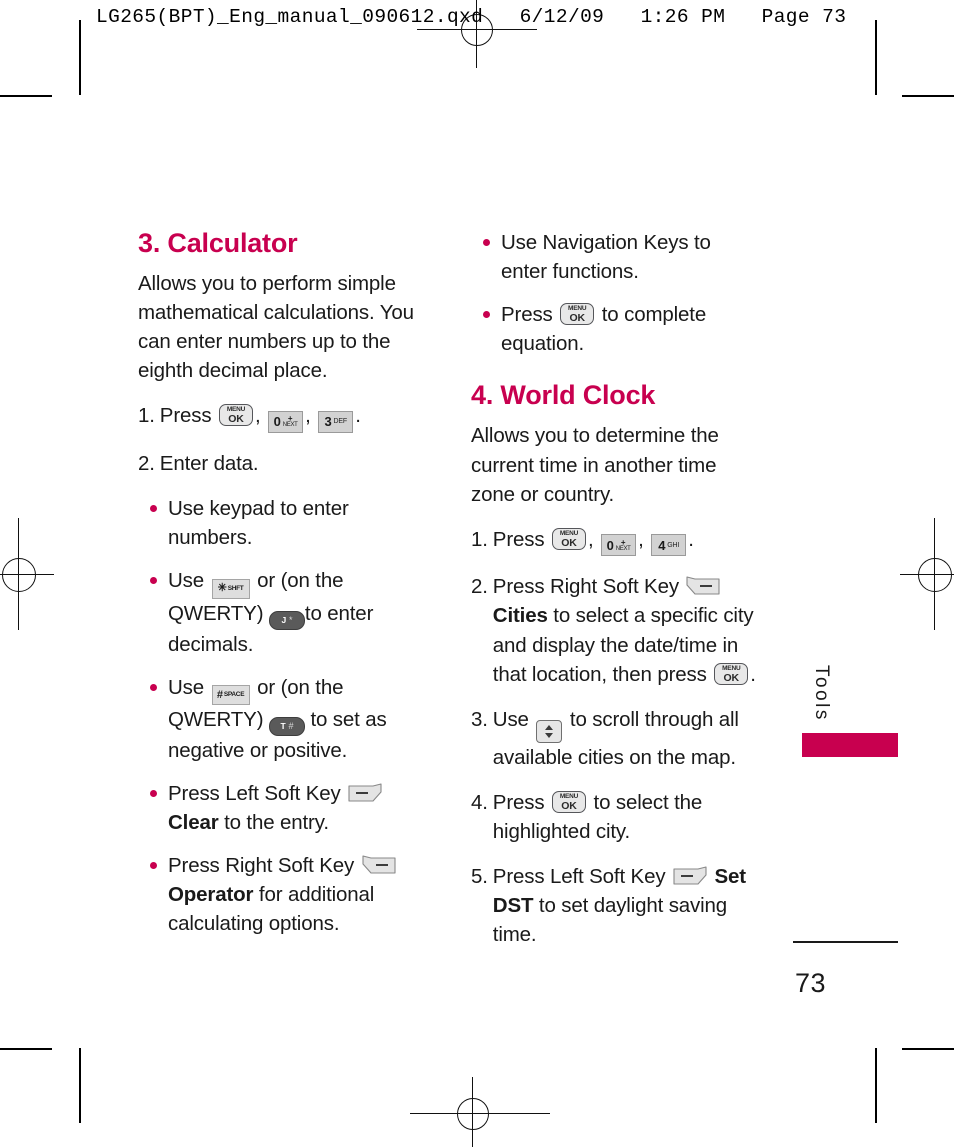 The image size is (954, 1147). What do you see at coordinates (222, 588) in the screenshot?
I see `star-symbol: ✳` at bounding box center [222, 588].